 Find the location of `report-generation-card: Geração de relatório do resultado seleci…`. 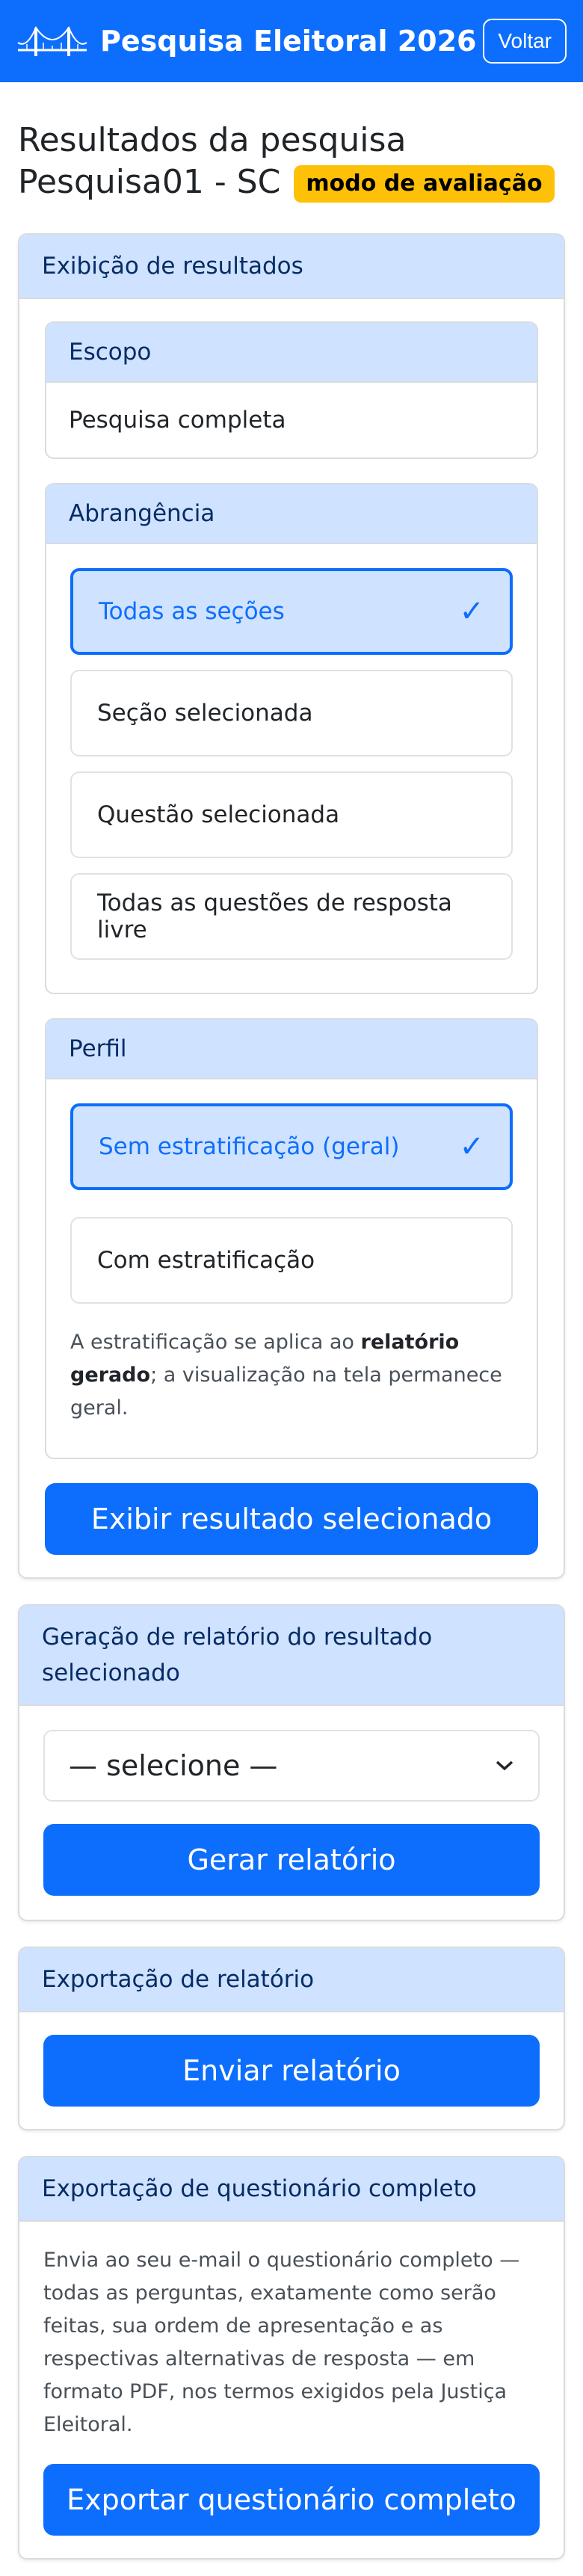

report-generation-card: Geração de relatório do resultado seleci… is located at coordinates (291, 1762).